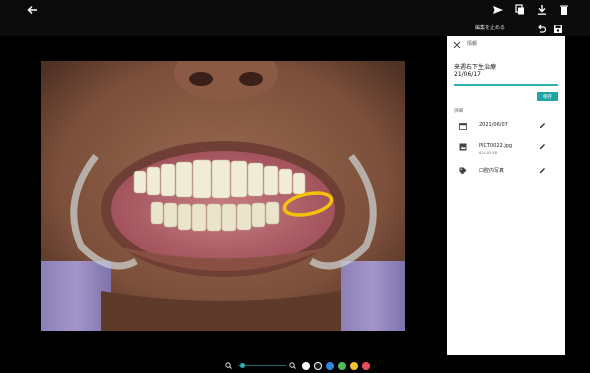  Describe the element at coordinates (488, 153) in the screenshot. I see `file-size: 624.05 KB` at that location.